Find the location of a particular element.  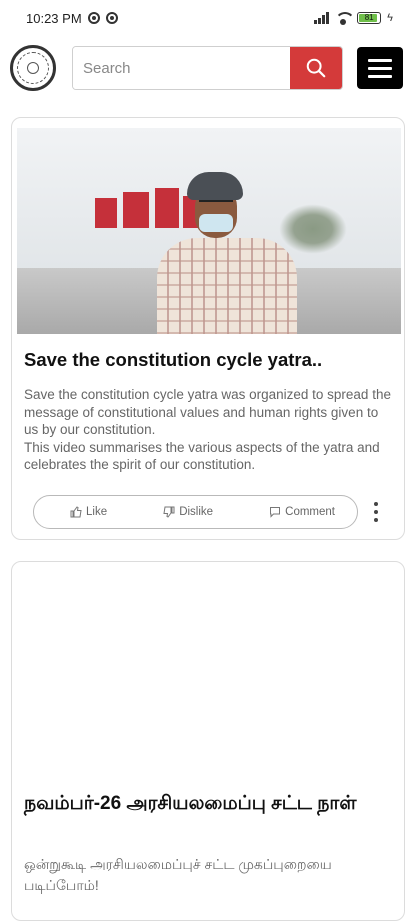

comment-label: Comment is located at coordinates (310, 512).